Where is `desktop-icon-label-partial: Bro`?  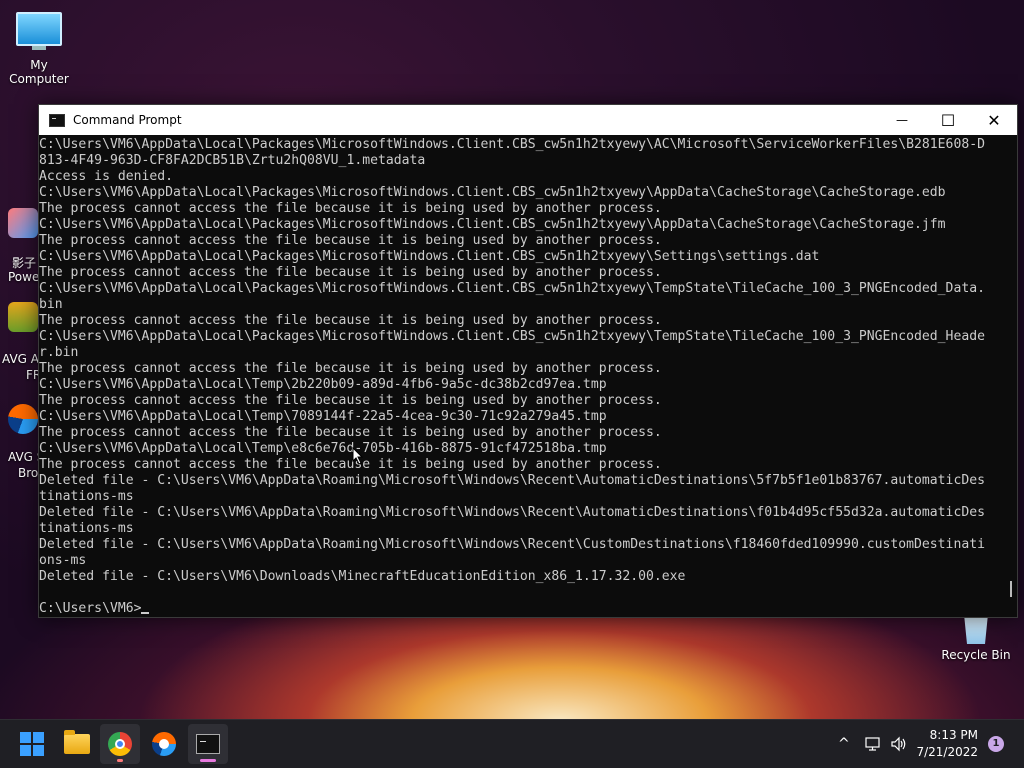 desktop-icon-label-partial: Bro is located at coordinates (28, 473).